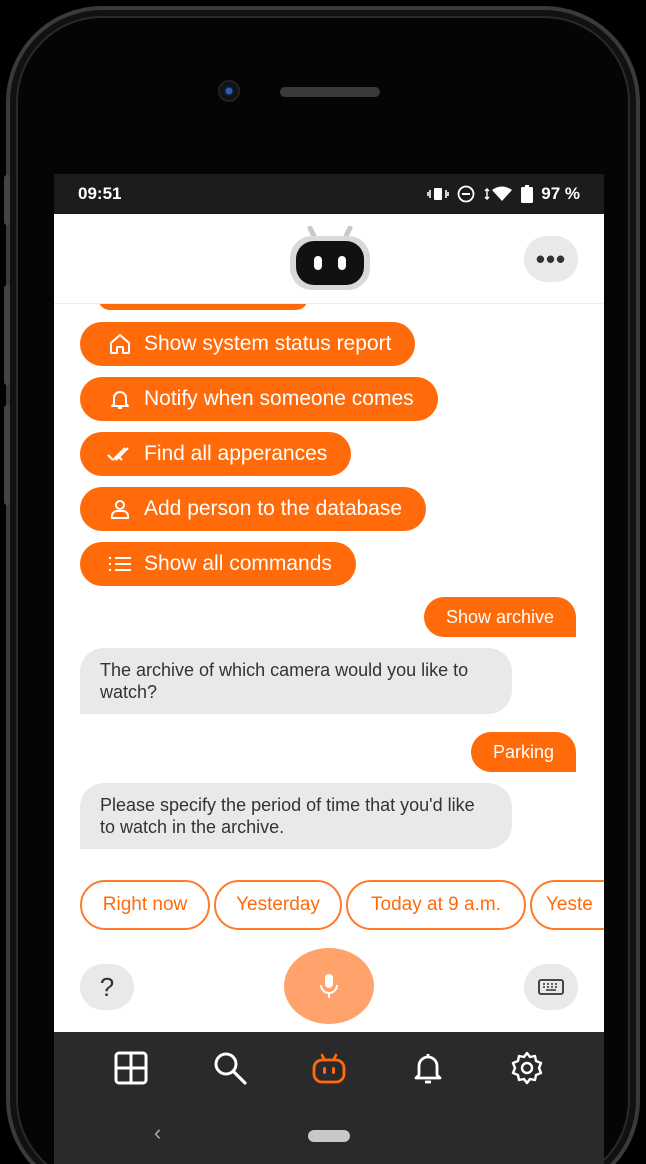 The image size is (646, 1164). I want to click on person-icon, so click(120, 509).